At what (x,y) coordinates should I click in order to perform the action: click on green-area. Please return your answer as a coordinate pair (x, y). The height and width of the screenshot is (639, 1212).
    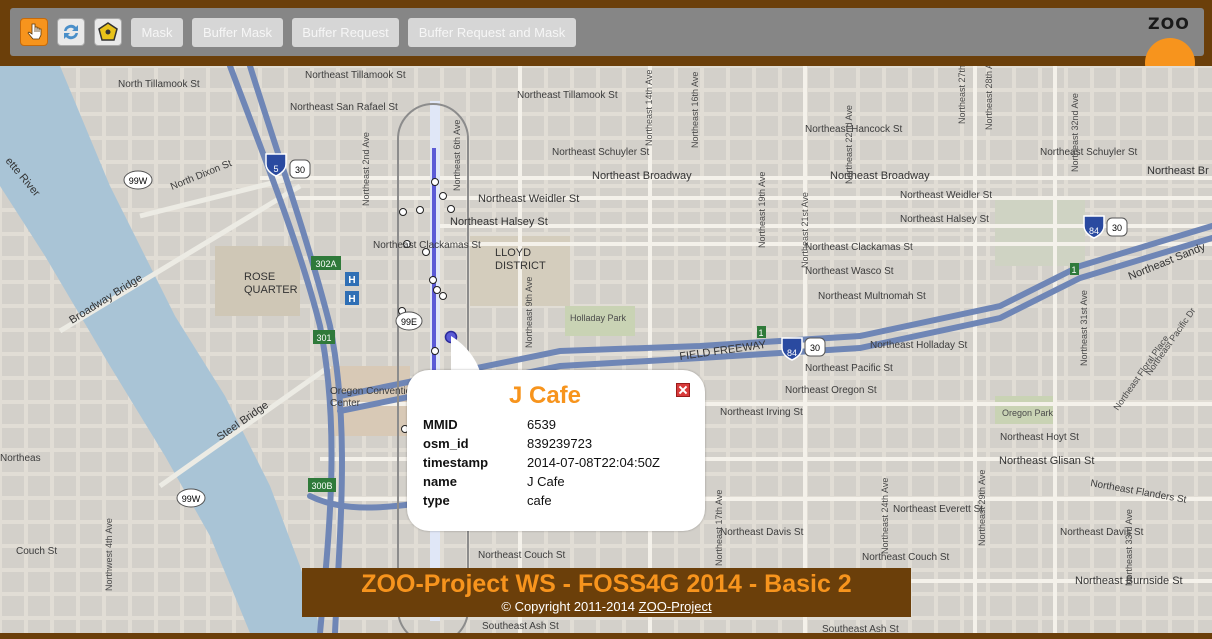
    Looking at the image, I should click on (1040, 231).